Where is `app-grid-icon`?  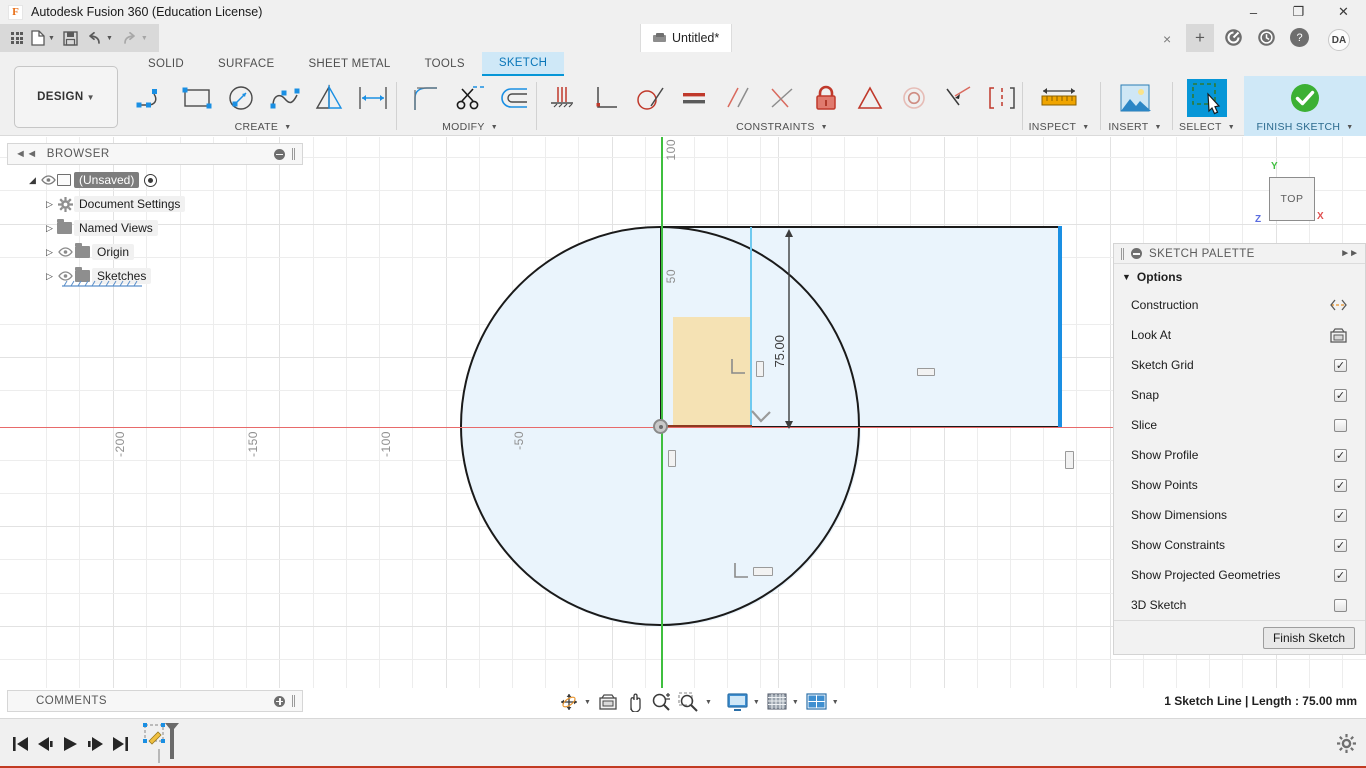 app-grid-icon is located at coordinates (17, 38).